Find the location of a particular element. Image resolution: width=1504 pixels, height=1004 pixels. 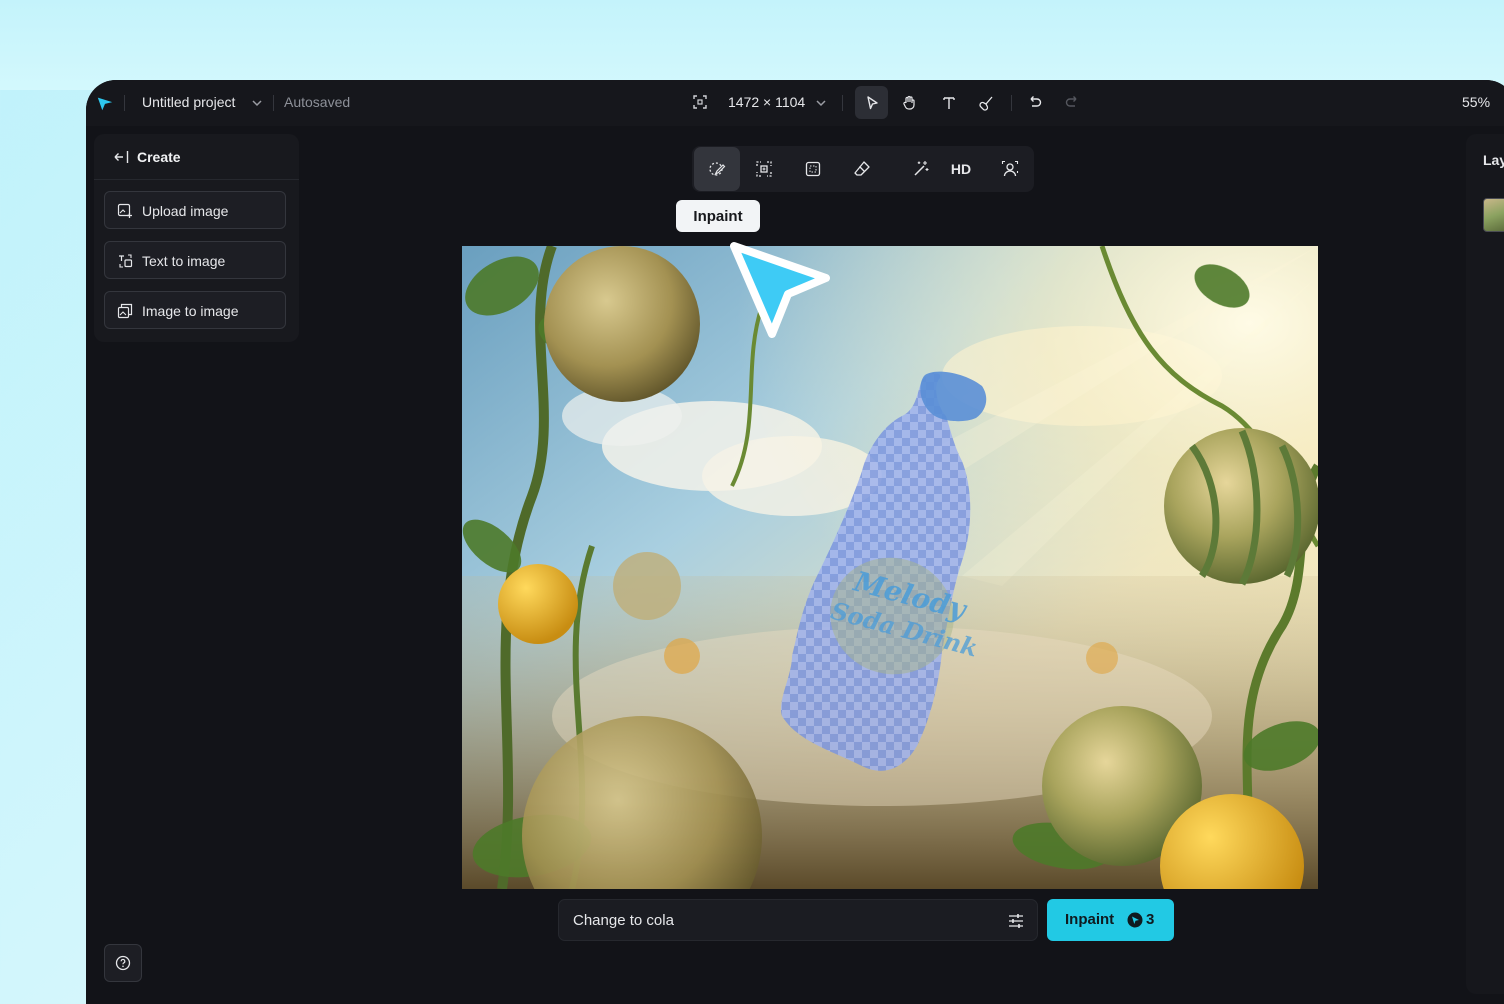

text-to-image-button: Text to image is located at coordinates (195, 260).